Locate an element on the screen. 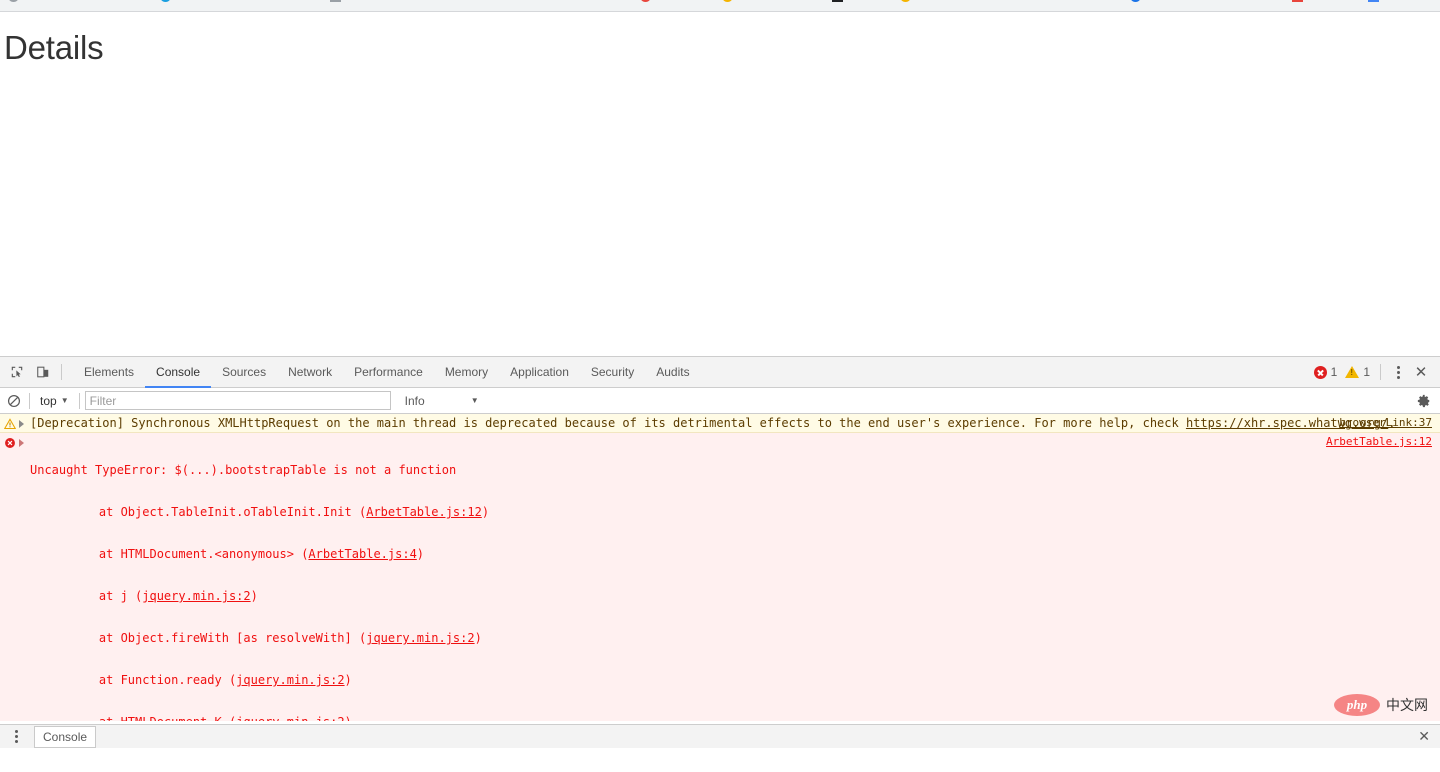  stack-frame-fn: at Function.ready ( is located at coordinates (153, 680).